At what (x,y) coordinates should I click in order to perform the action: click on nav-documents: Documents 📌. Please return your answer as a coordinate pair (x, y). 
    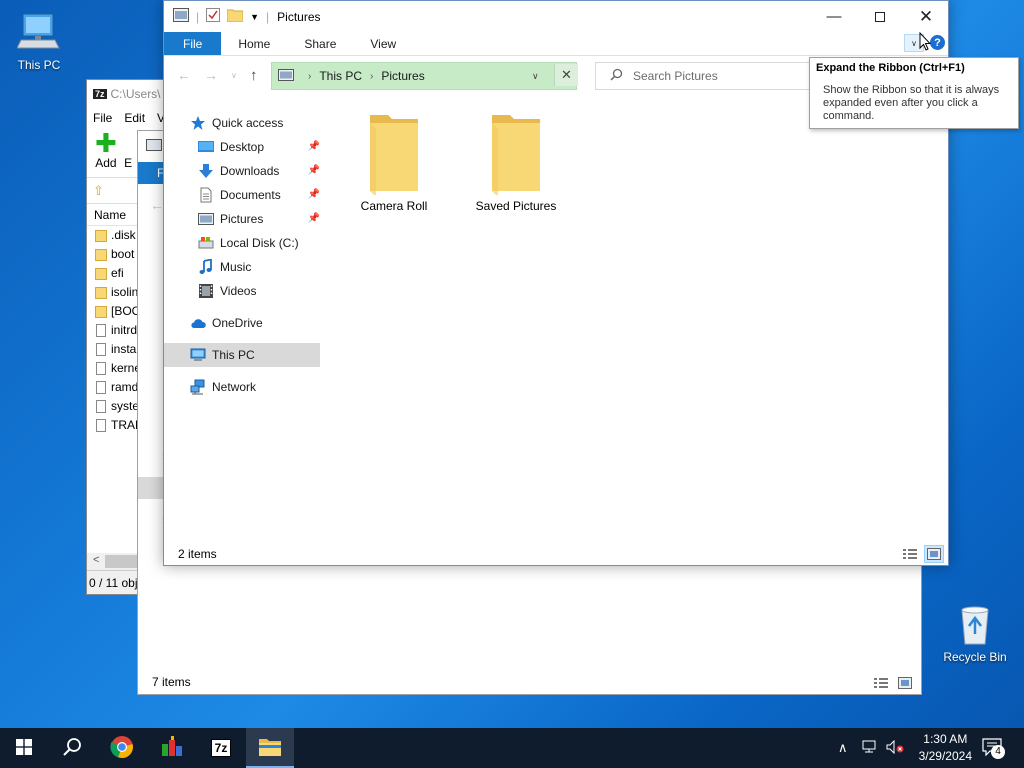
    Looking at the image, I should click on (244, 195).